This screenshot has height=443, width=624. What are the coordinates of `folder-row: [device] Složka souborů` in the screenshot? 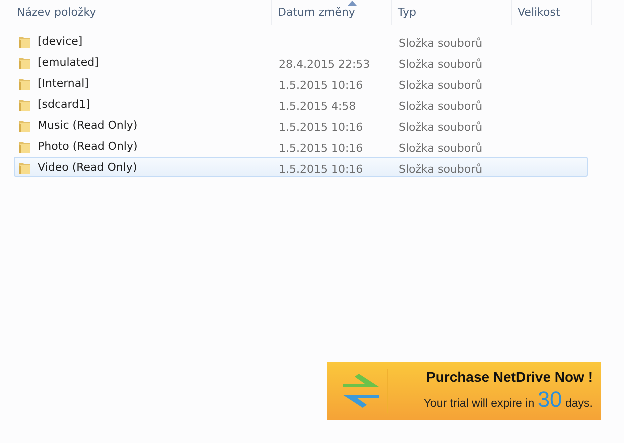 It's located at (301, 41).